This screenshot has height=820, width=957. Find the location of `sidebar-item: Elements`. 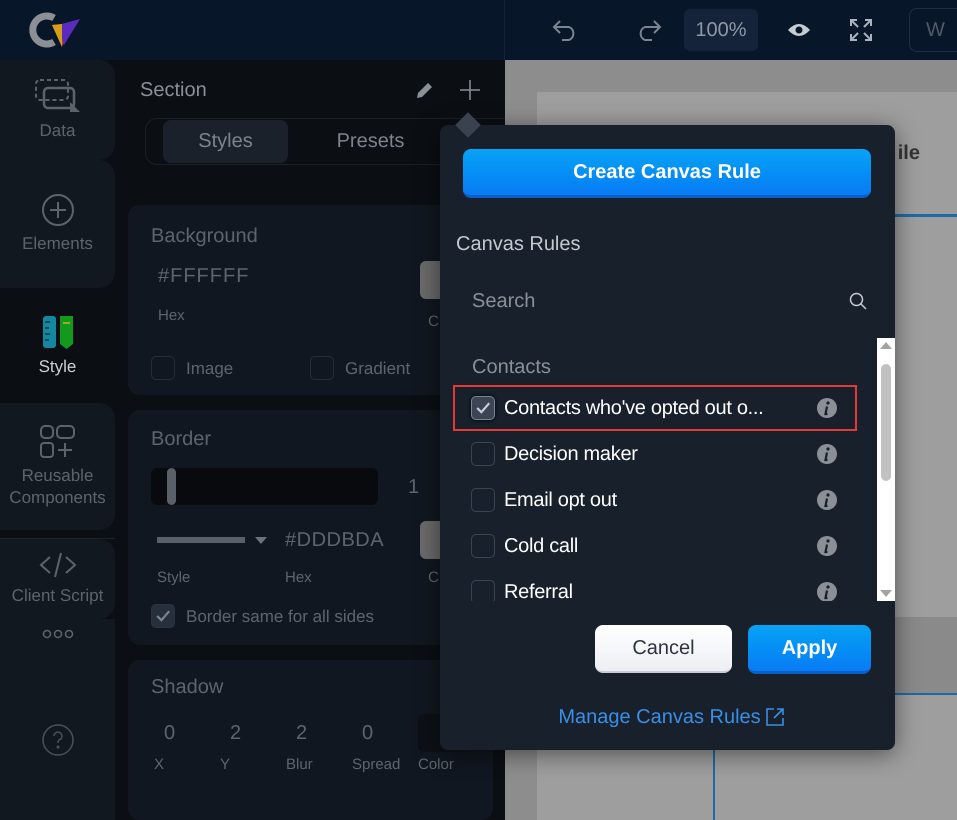

sidebar-item: Elements is located at coordinates (57, 224).